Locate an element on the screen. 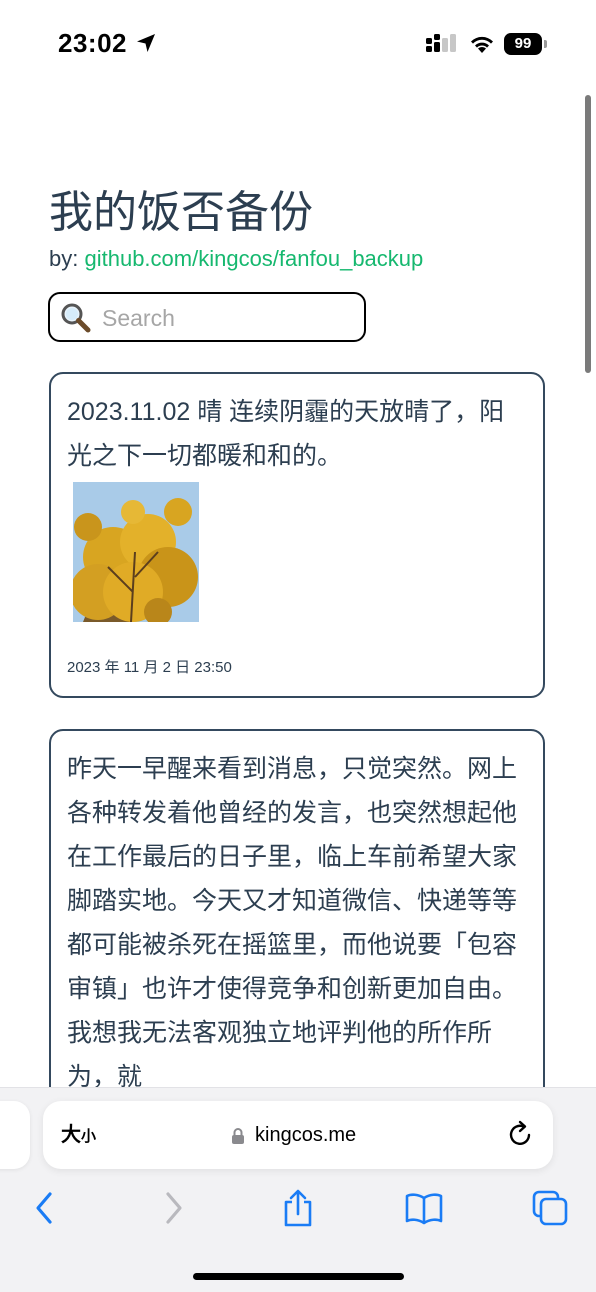  post-text: 2023.11.02 晴 连续阴霾的天放晴了，阳光之下一切都暖和和的。 is located at coordinates (286, 434).